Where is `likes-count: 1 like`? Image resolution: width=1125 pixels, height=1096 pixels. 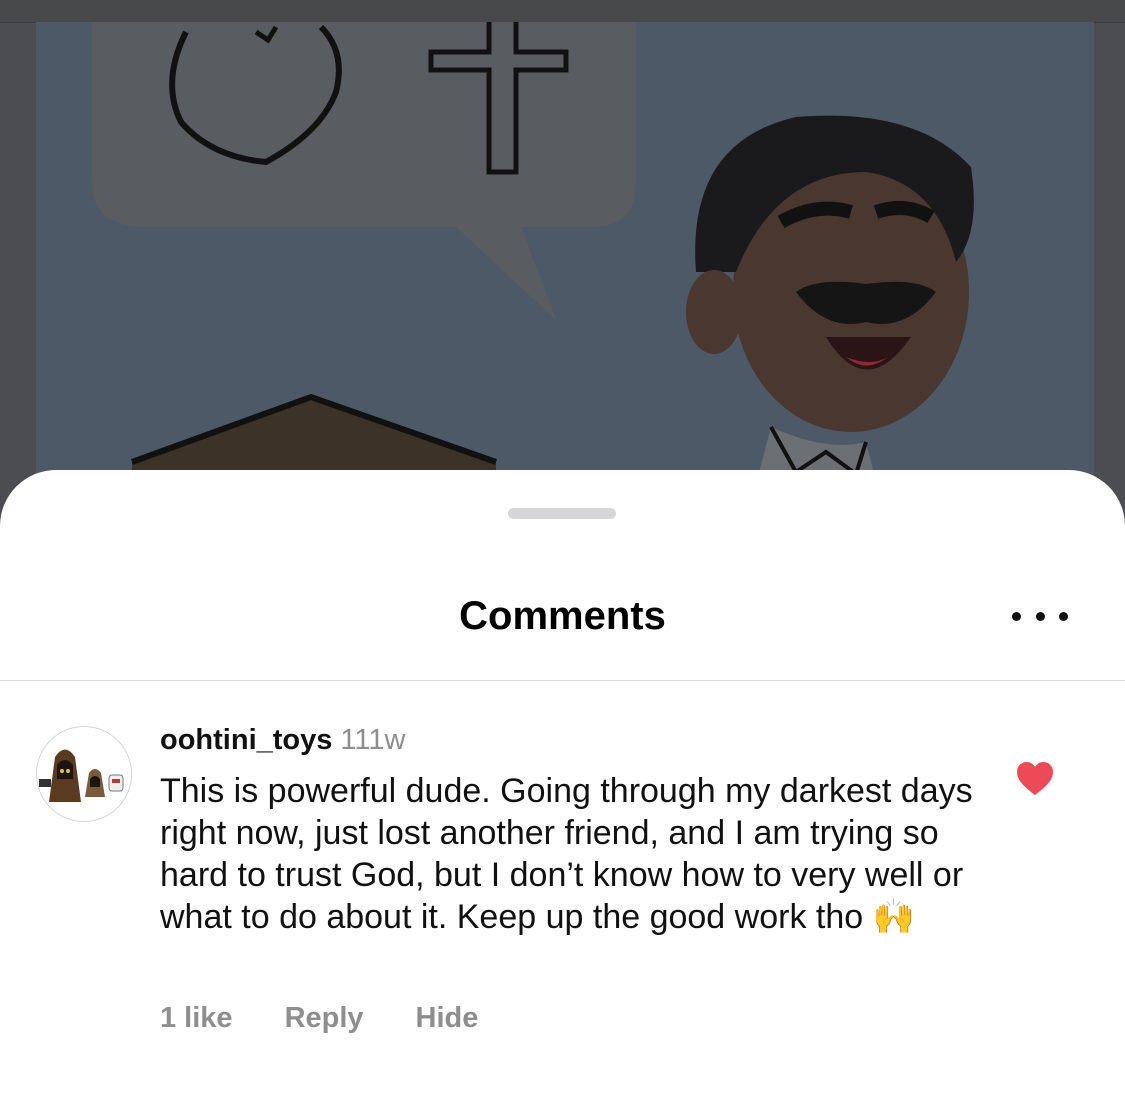
likes-count: 1 like is located at coordinates (196, 1018).